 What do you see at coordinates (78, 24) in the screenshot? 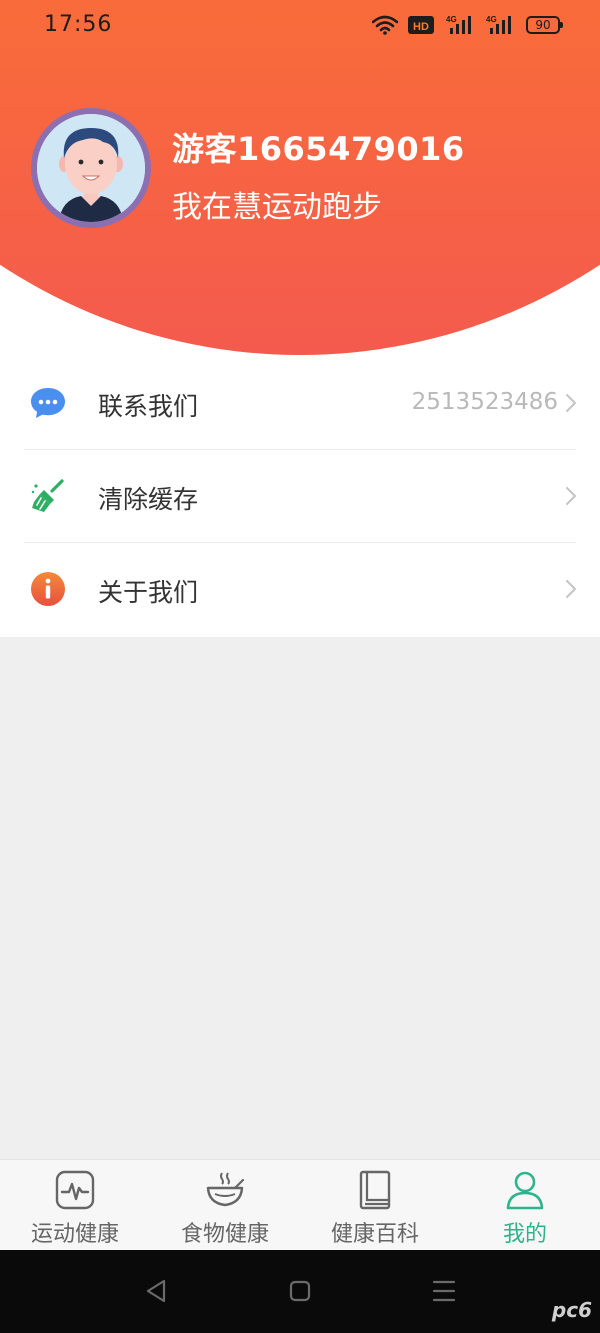
I see `status-time: 17:56` at bounding box center [78, 24].